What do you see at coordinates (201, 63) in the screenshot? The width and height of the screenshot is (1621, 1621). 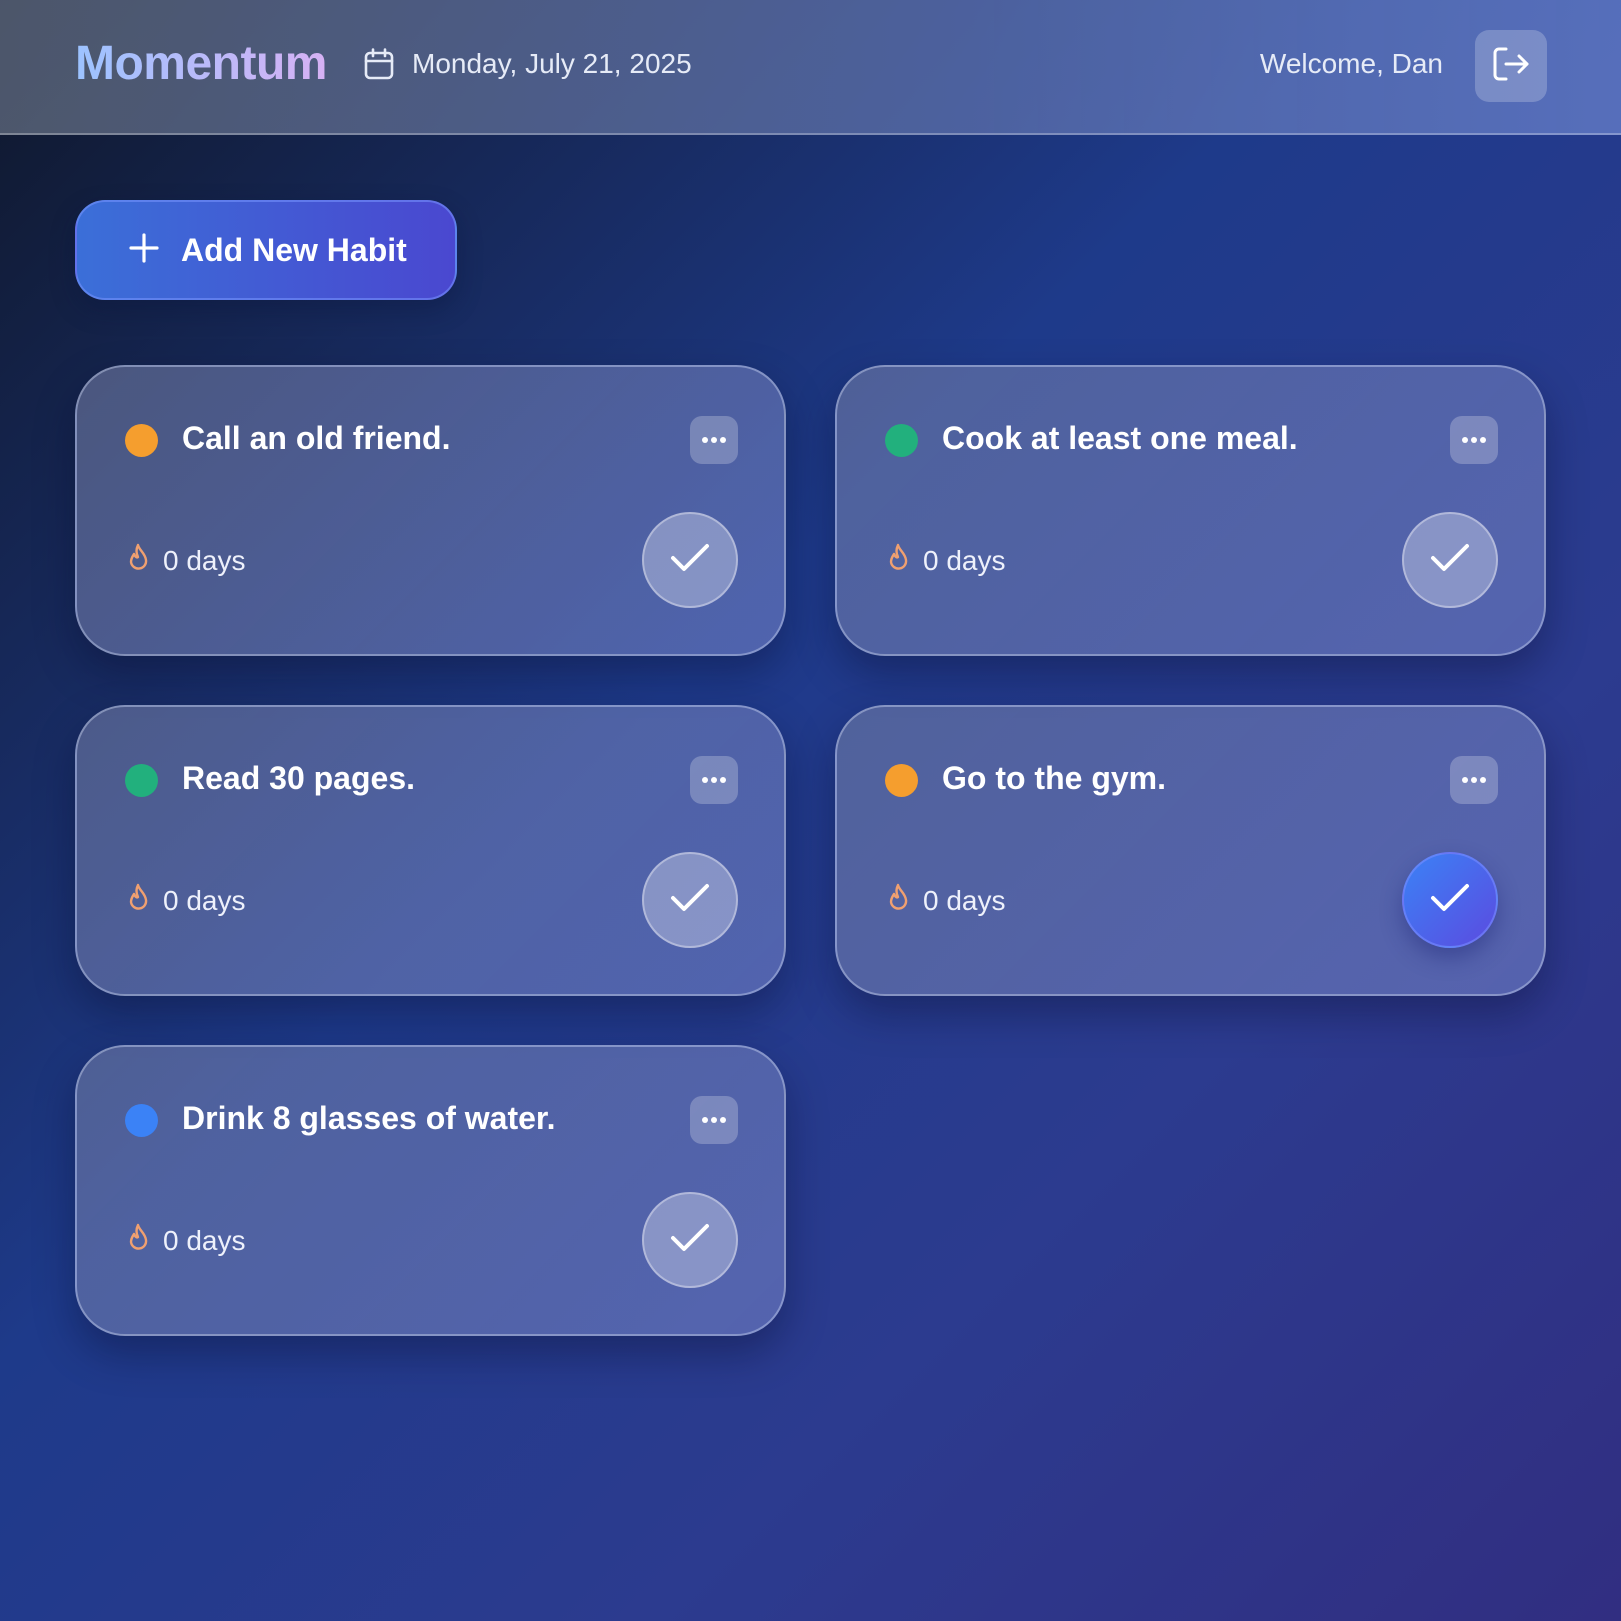 I see `app-logo: Momentum` at bounding box center [201, 63].